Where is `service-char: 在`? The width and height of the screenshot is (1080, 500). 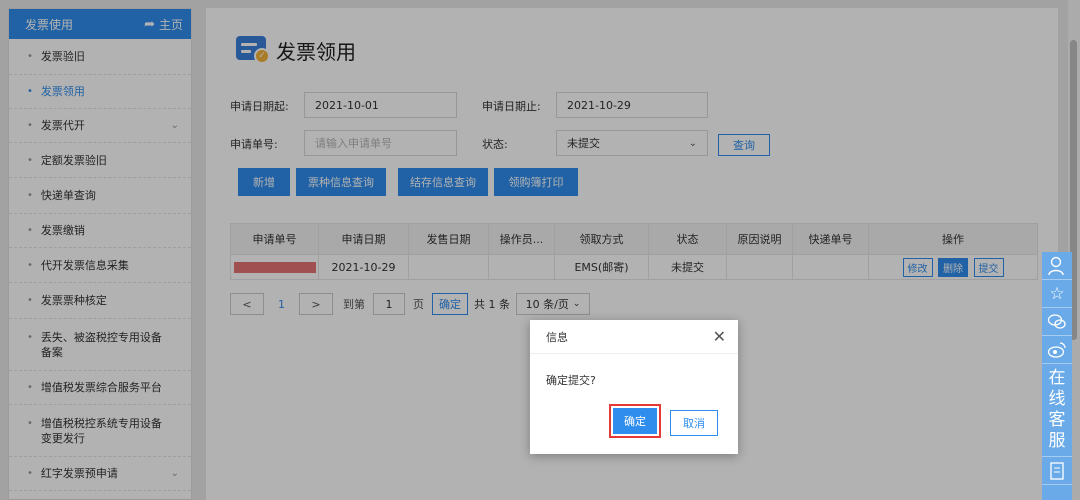 service-char: 在 is located at coordinates (1057, 378).